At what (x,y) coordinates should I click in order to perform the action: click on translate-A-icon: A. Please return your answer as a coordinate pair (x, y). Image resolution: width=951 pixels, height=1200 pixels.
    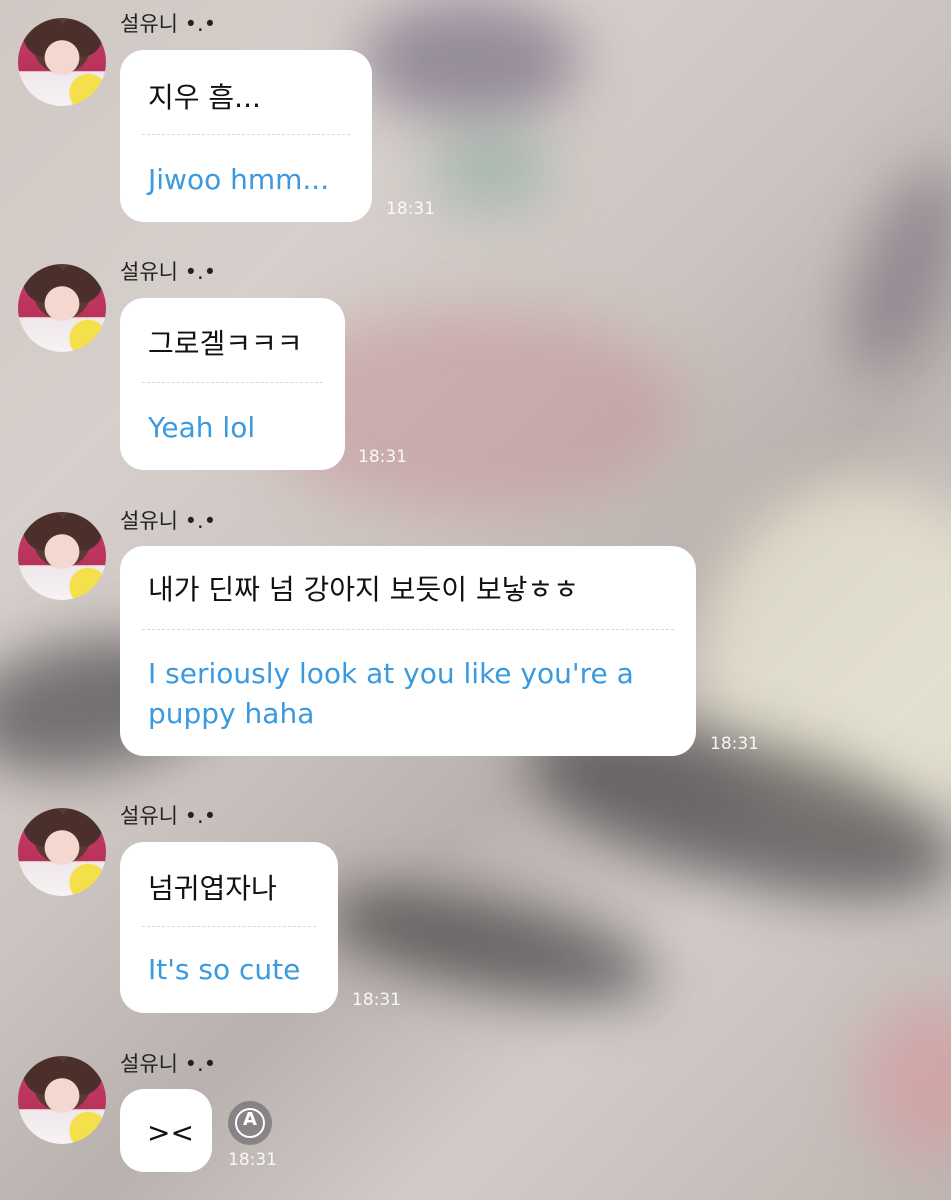
    Looking at the image, I should click on (250, 1123).